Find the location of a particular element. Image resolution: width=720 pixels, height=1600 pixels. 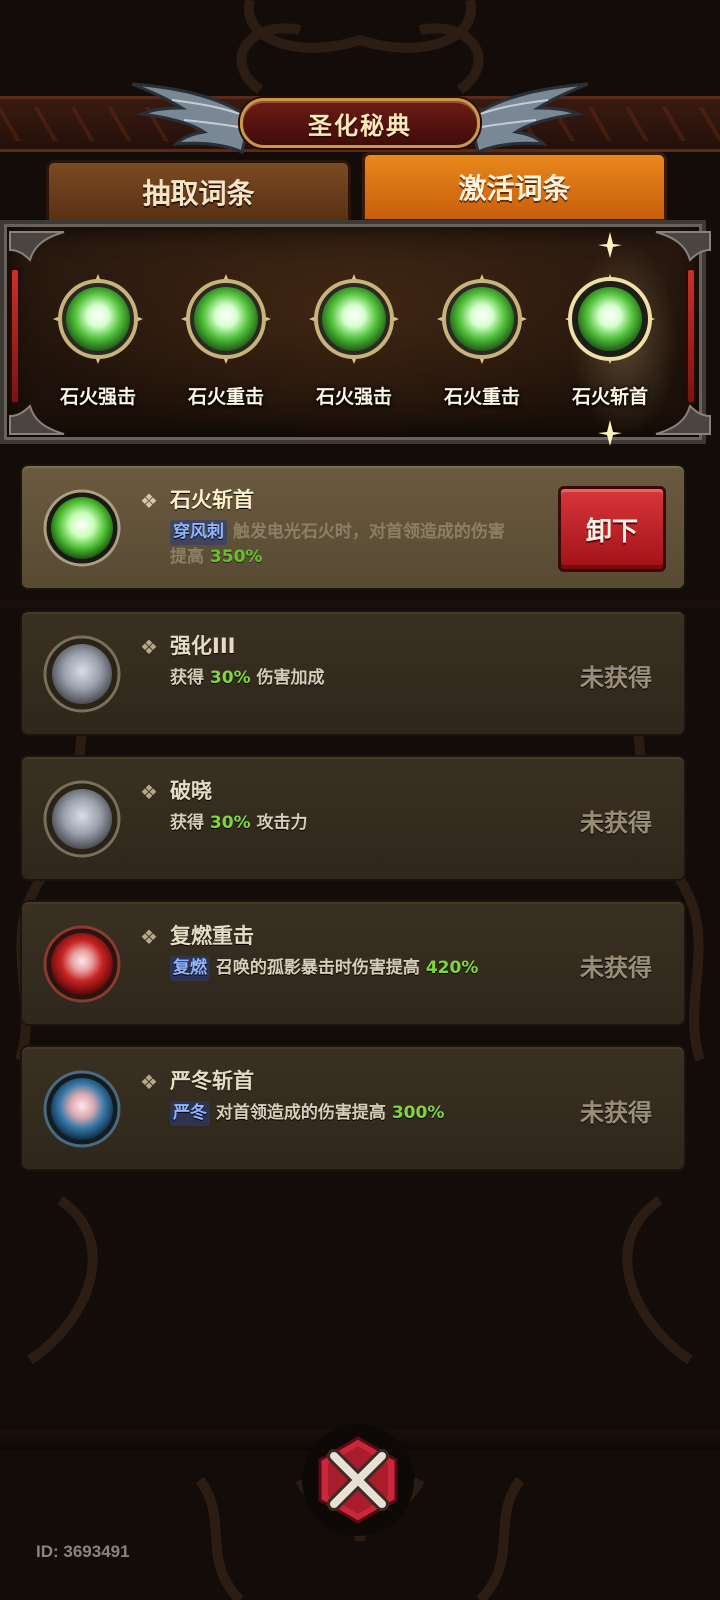

equipped-slot-label: 石火斩首 is located at coordinates (609, 397).